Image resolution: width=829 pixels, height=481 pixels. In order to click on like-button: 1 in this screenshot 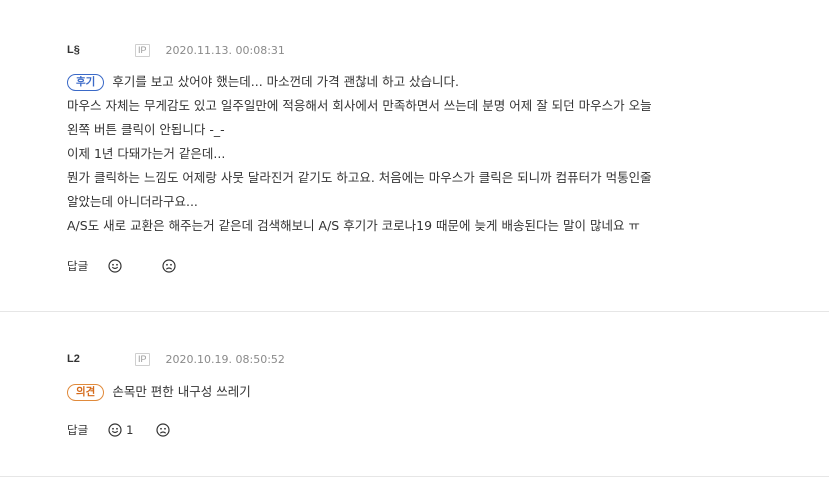, I will do `click(121, 430)`.